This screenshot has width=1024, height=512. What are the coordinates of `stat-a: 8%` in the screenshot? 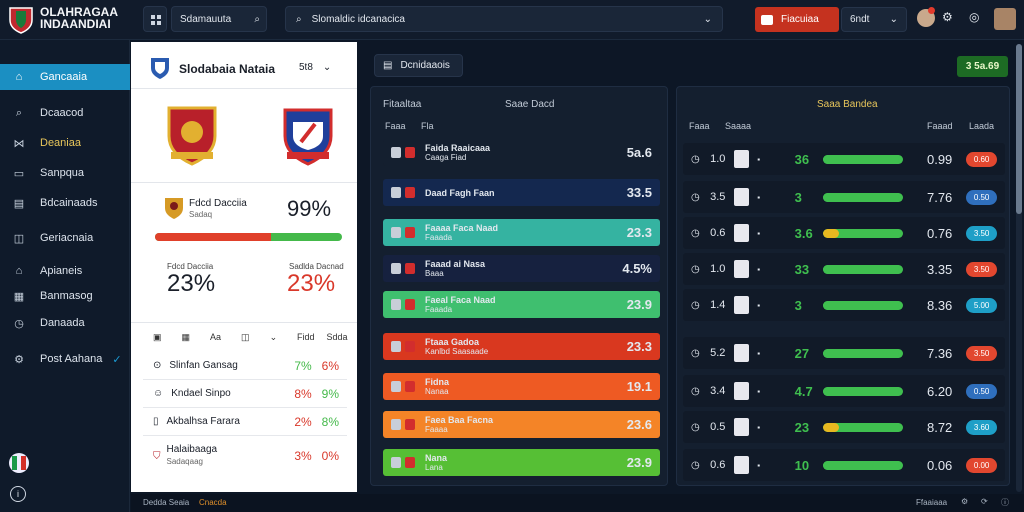 It's located at (303, 393).